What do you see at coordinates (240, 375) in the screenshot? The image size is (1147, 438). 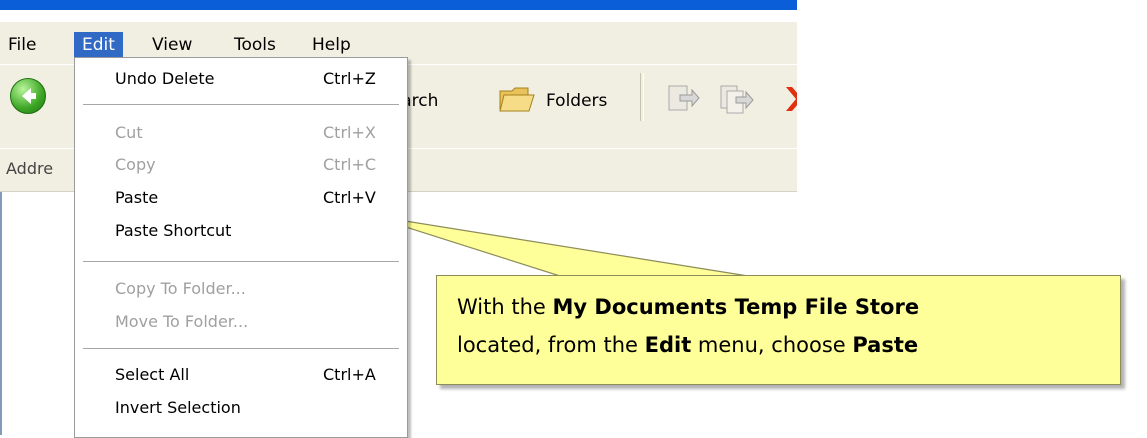 I see `menu-item-select-all: Select All Ctrl+A` at bounding box center [240, 375].